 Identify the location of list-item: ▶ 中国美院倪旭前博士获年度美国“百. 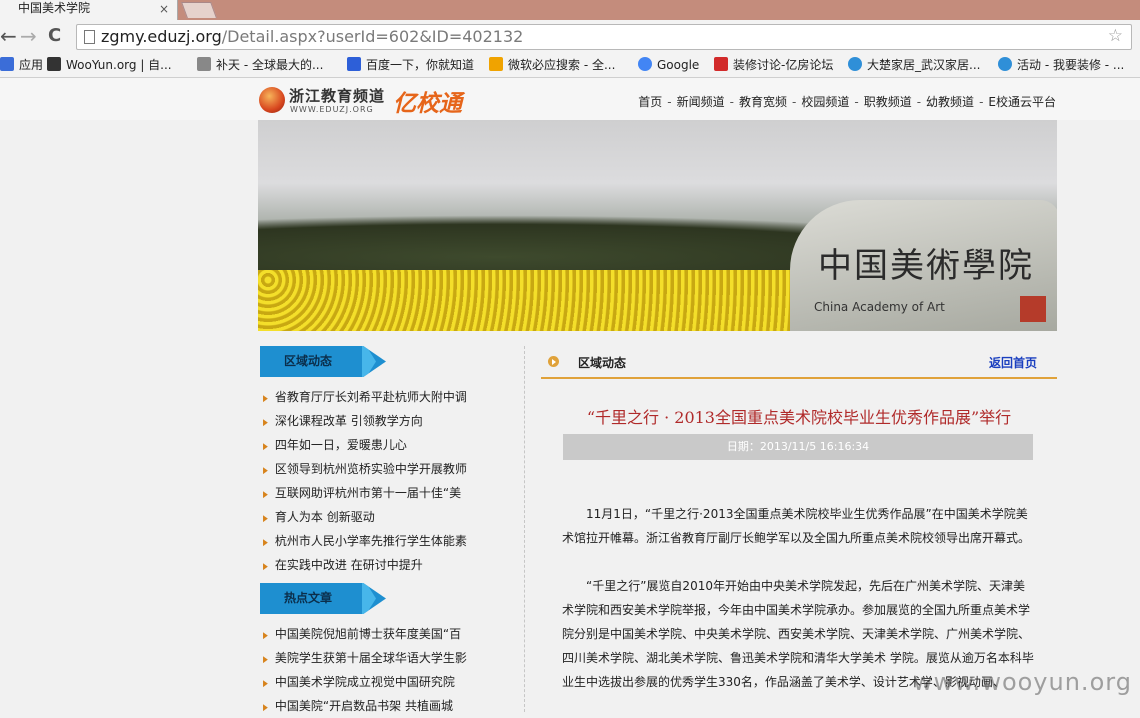
(368, 634).